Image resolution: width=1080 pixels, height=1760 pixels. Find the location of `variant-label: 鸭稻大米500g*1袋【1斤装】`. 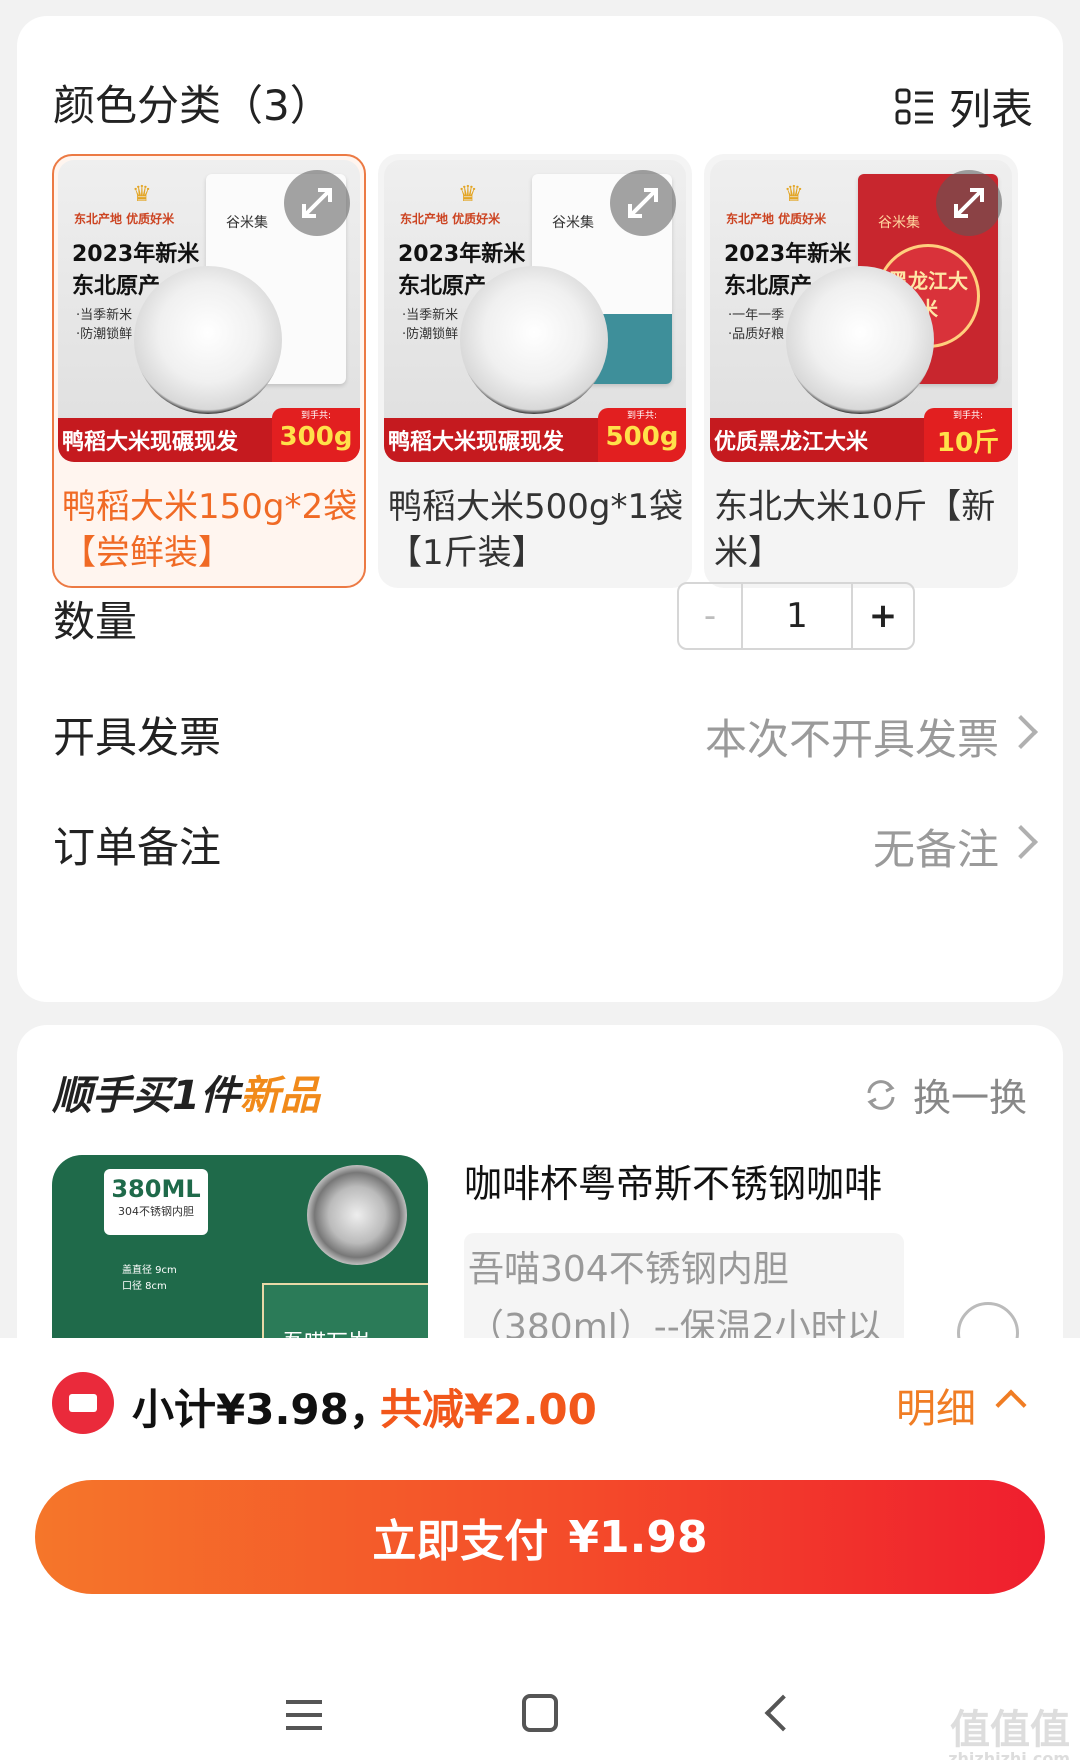

variant-label: 鸭稻大米500g*1袋【1斤装】 is located at coordinates (536, 530).